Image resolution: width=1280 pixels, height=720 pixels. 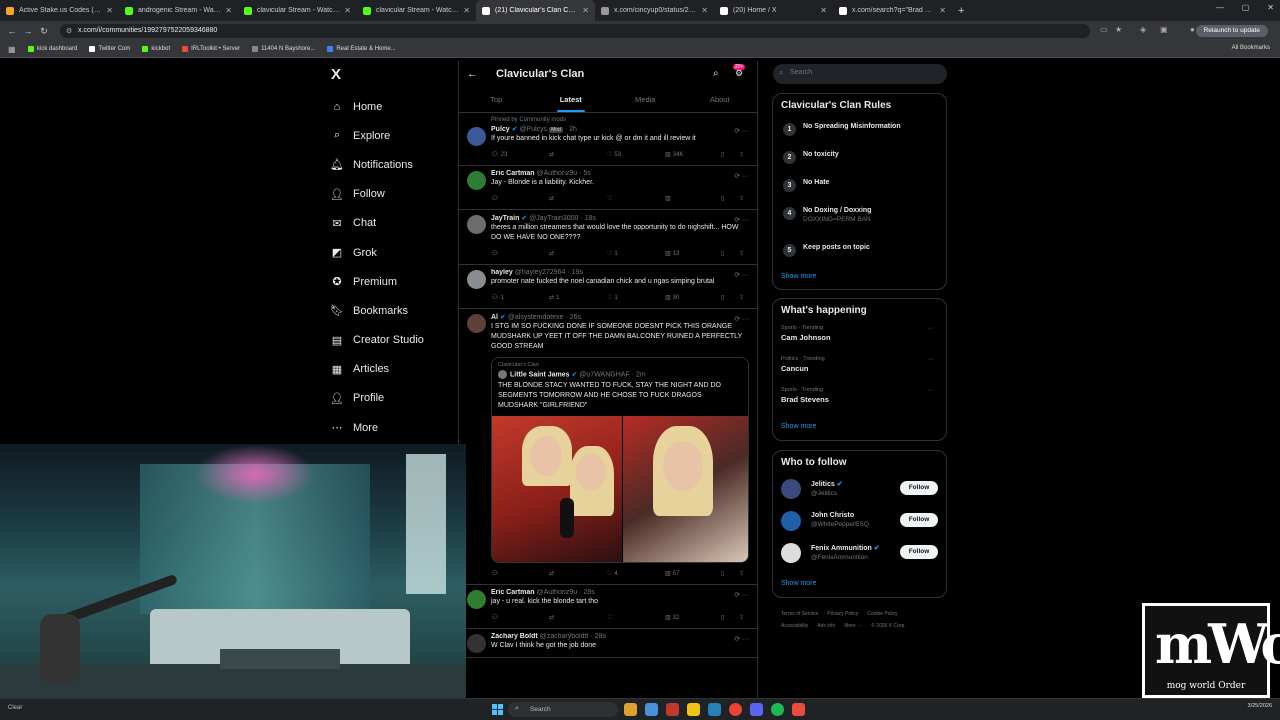 I want to click on footer-link: Accessibility, so click(x=794, y=626).